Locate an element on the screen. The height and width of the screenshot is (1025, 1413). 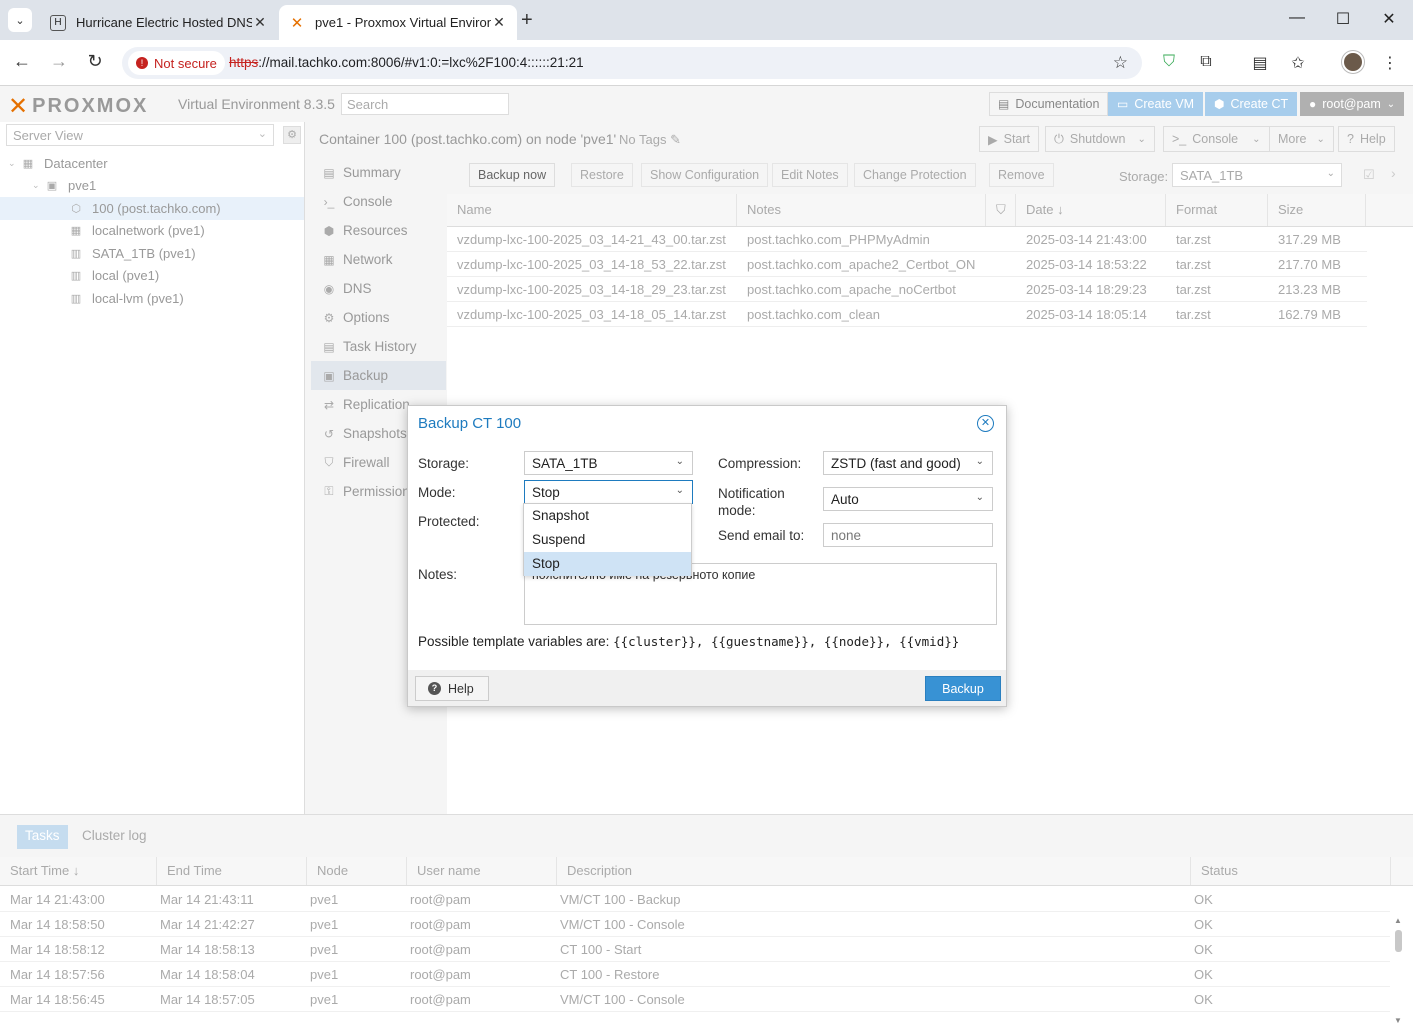
edit-notes-button: Edit Notes is located at coordinates (810, 175).